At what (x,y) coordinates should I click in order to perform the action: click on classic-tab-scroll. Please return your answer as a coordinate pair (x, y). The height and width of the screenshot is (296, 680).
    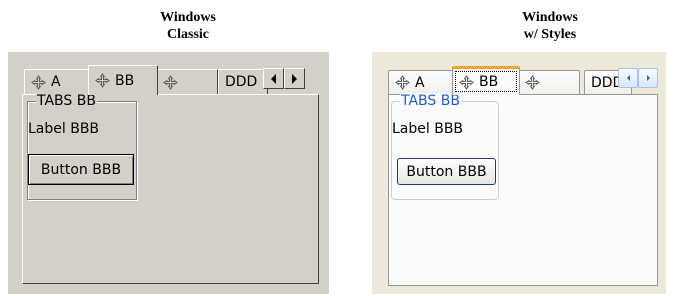
    Looking at the image, I should click on (284, 78).